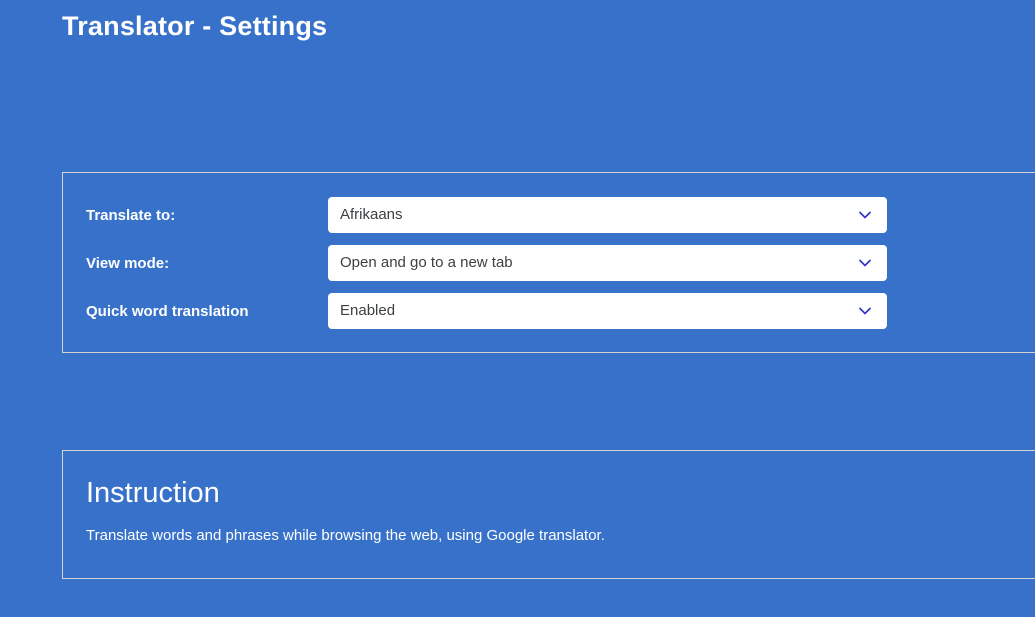 The width and height of the screenshot is (1035, 617). I want to click on quick-word-translation-label: Quick word translation, so click(167, 311).